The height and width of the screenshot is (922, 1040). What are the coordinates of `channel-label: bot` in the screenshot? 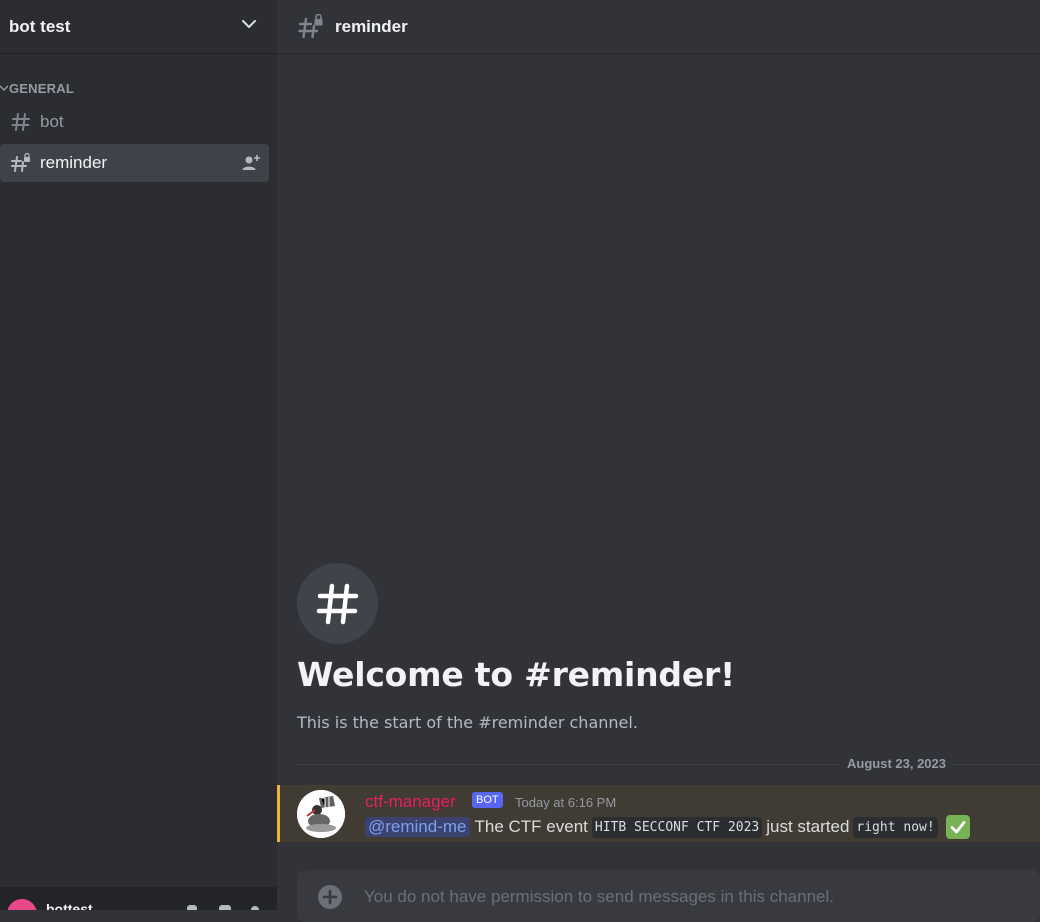 It's located at (52, 121).